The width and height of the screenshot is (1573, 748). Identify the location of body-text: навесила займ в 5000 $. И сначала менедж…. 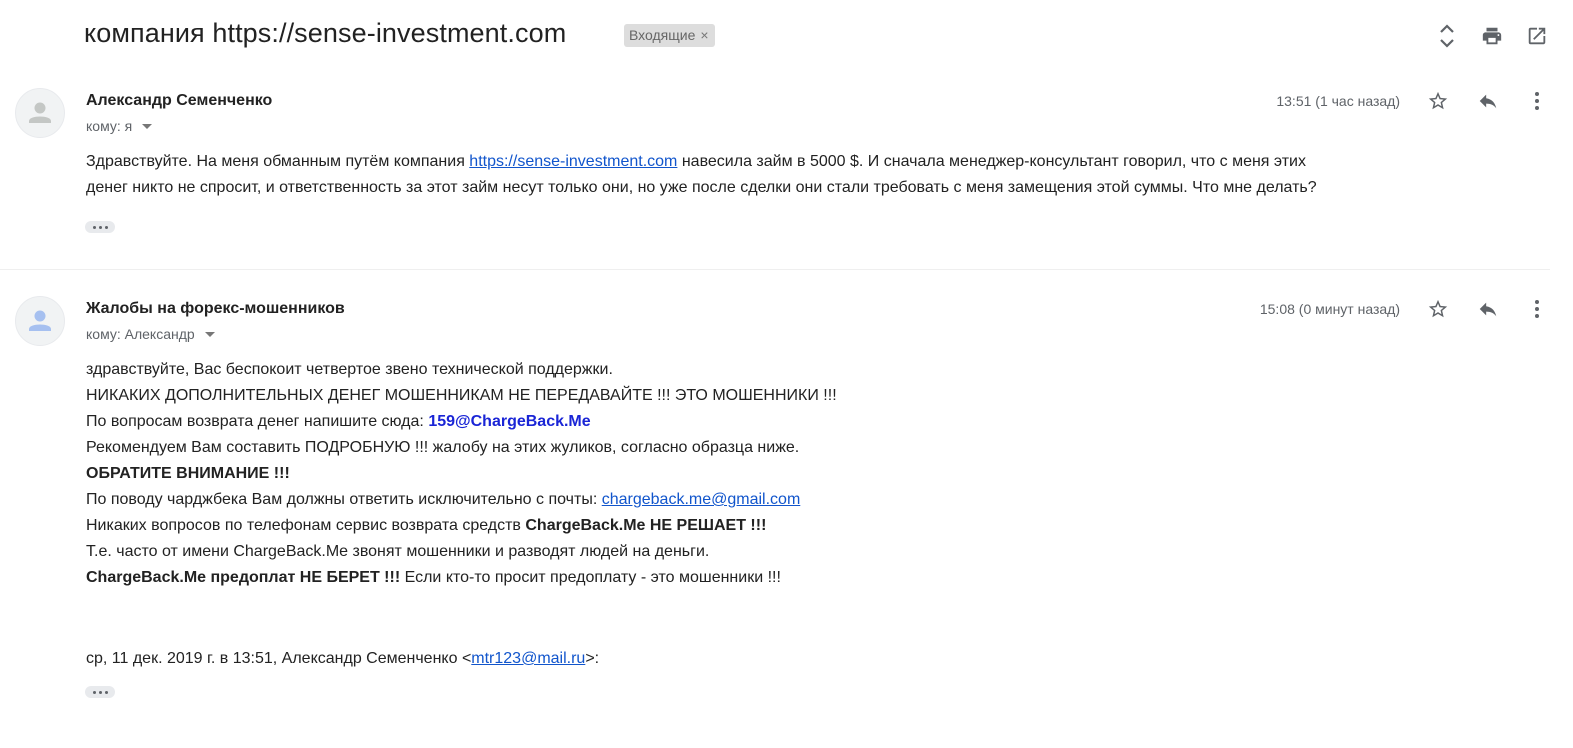
(991, 161).